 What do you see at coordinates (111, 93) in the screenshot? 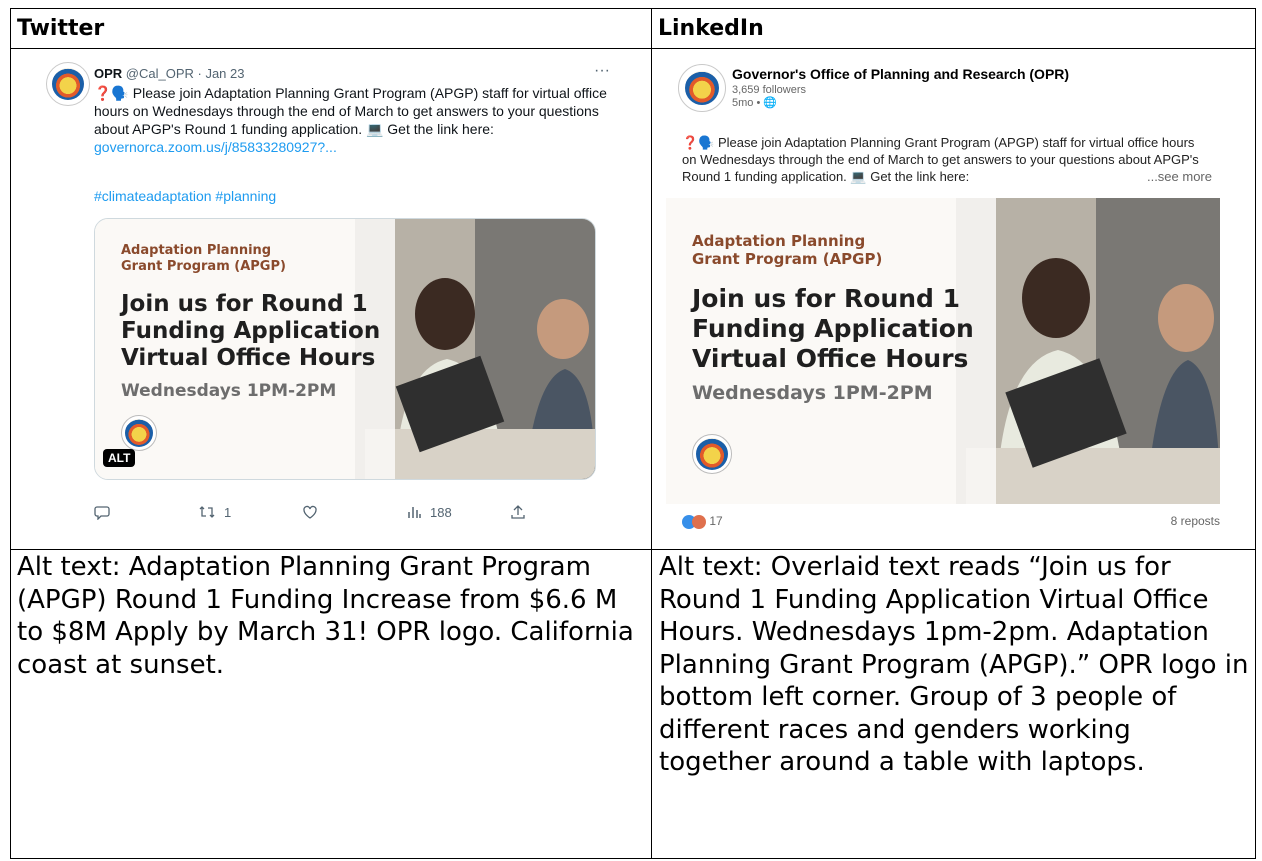
I see `tweet-emoji: ❓🗣️` at bounding box center [111, 93].